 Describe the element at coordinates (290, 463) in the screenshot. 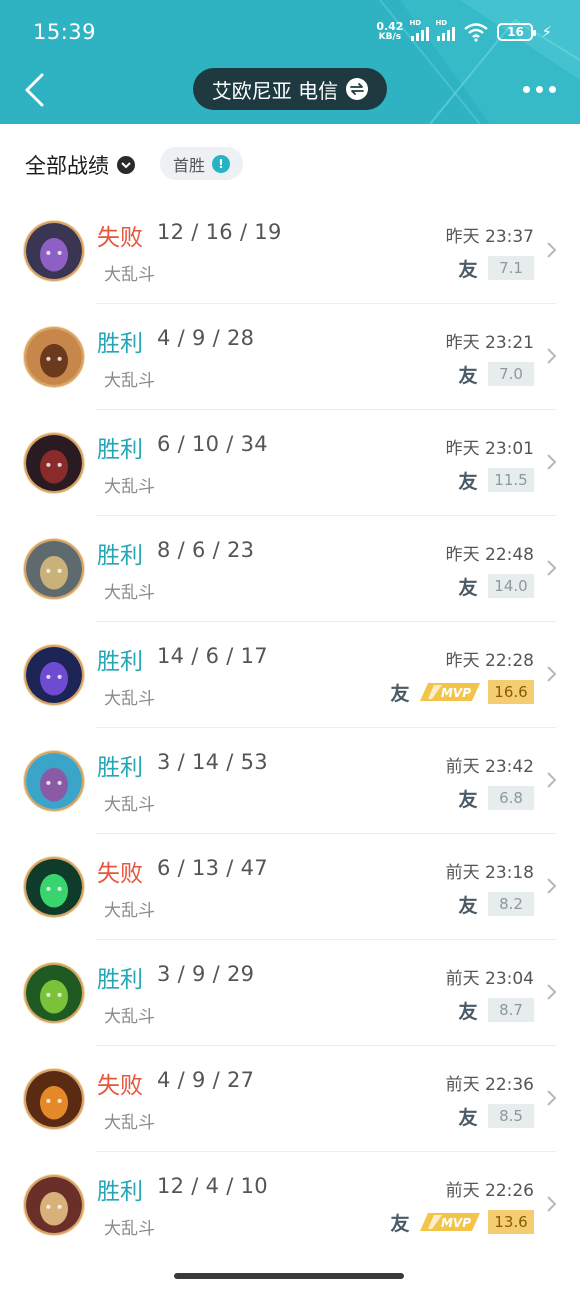

I see `match-row: 胜利 6 / 10 / 34 大乱斗 昨天 23:01 友 MVP 11.5` at that location.